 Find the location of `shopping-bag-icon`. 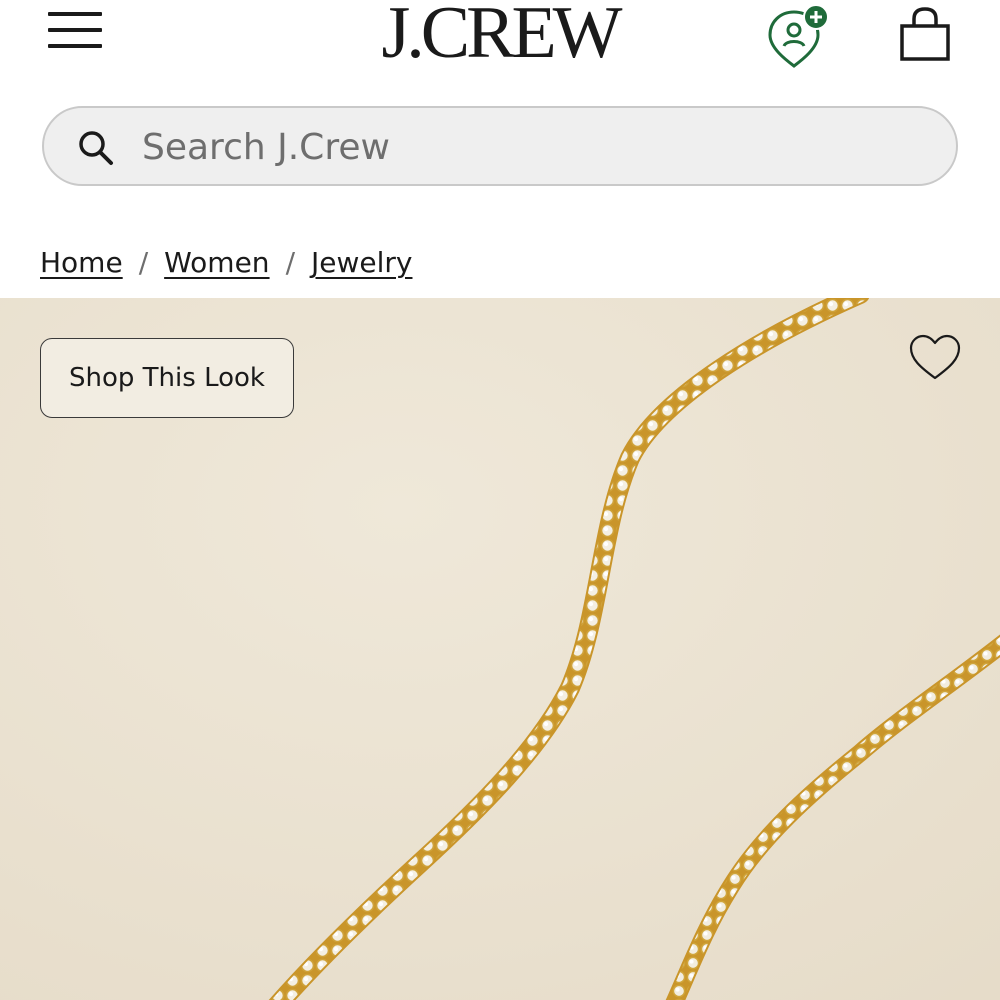

shopping-bag-icon is located at coordinates (925, 34).